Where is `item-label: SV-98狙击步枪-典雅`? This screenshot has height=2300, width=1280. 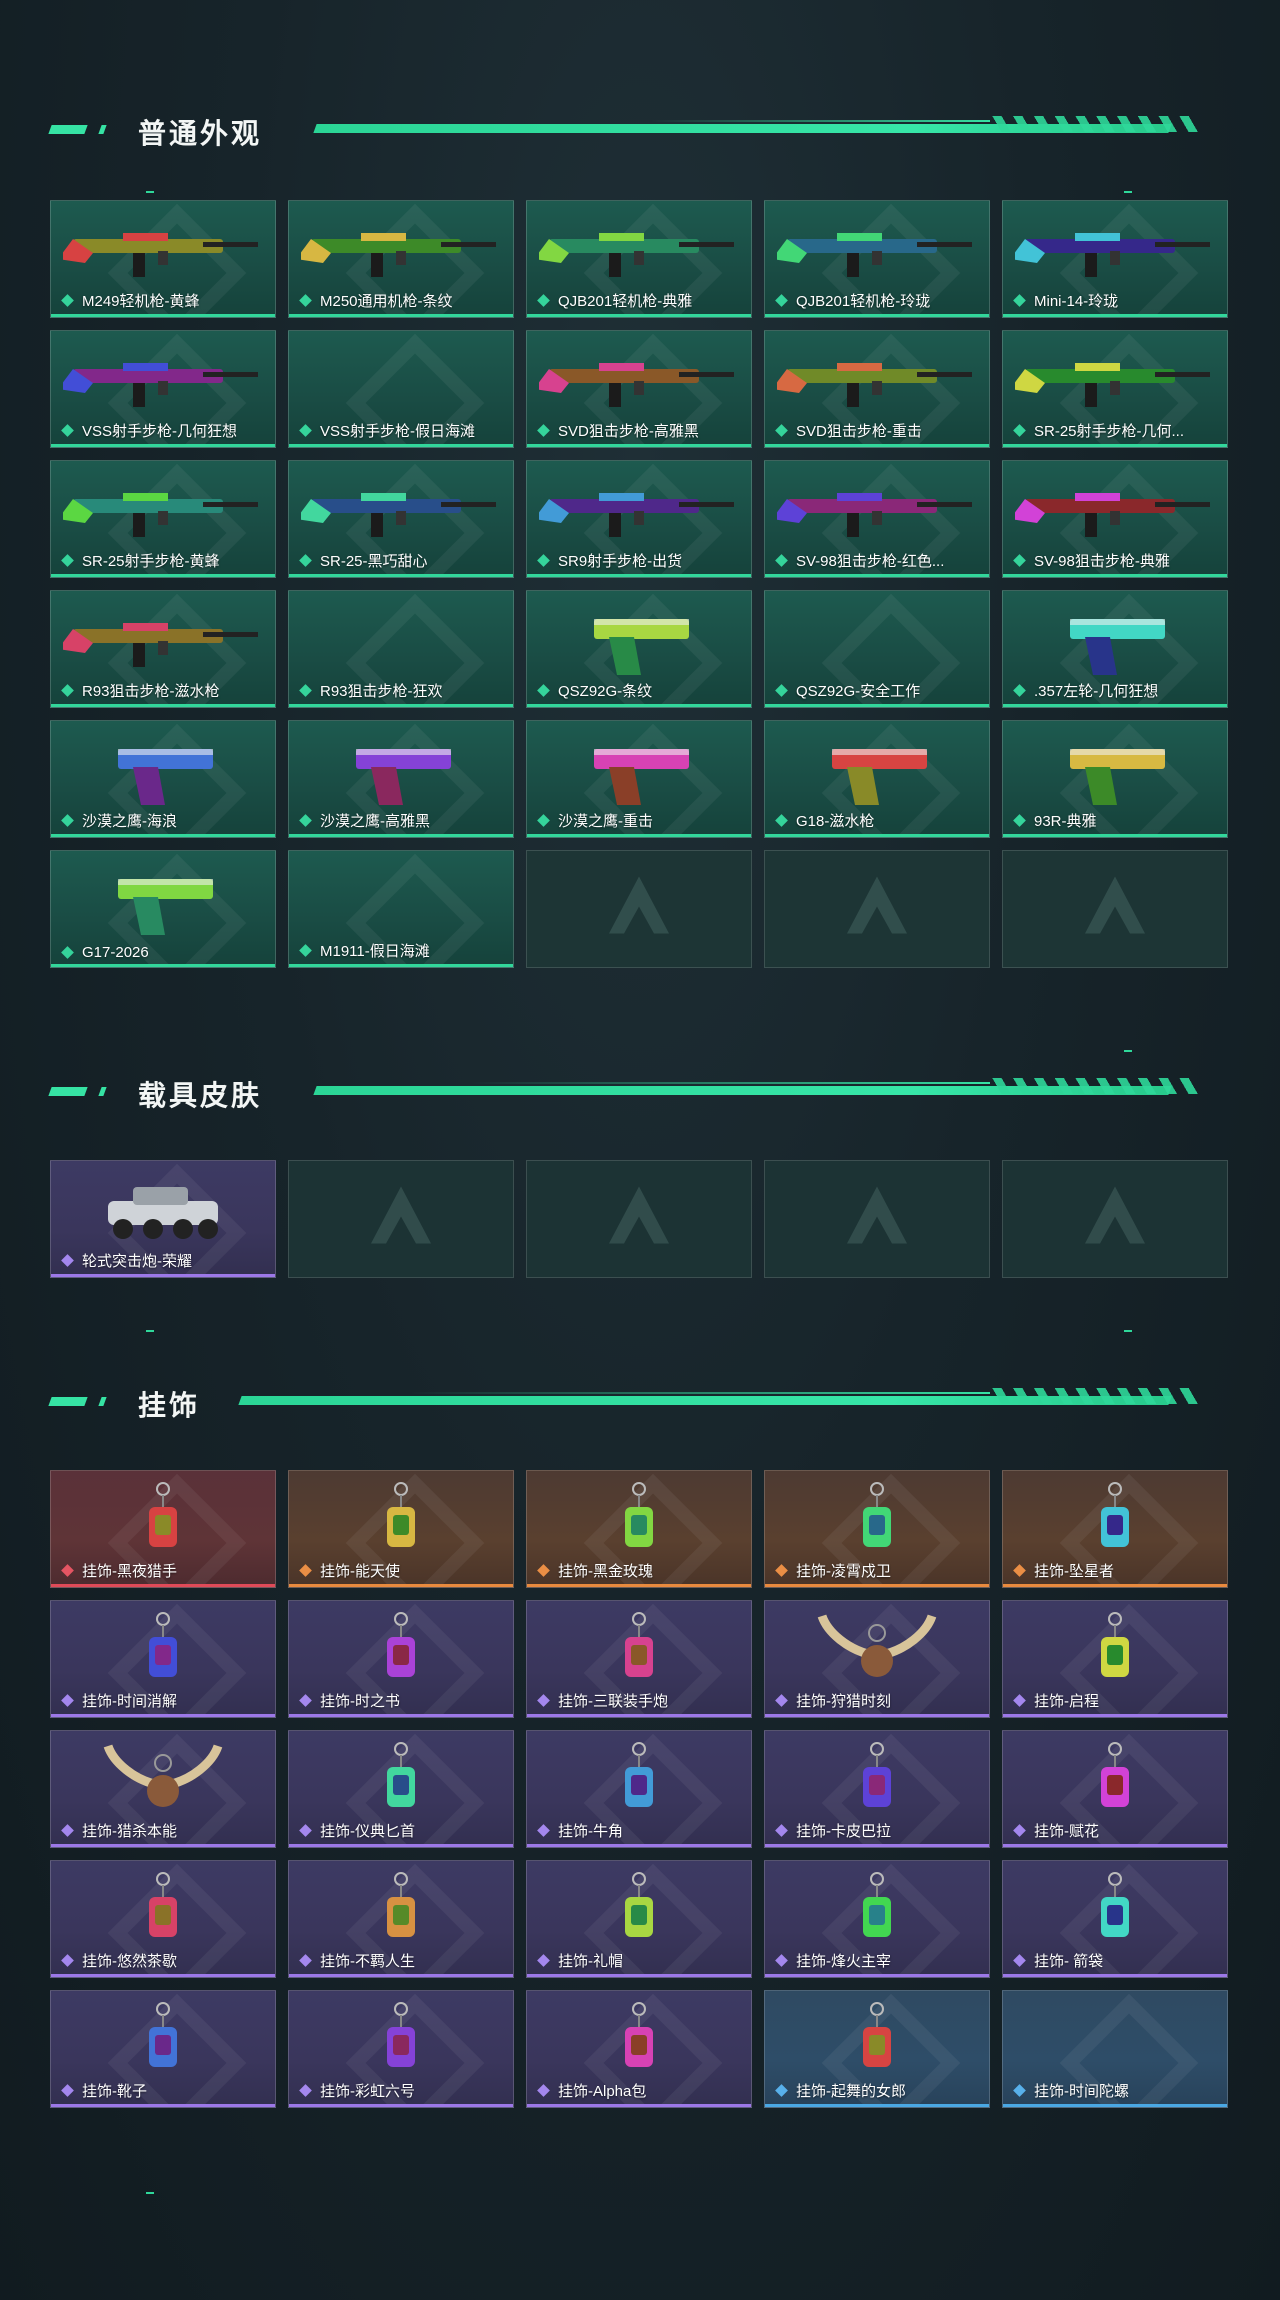
item-label: SV-98狙击步枪-典雅 is located at coordinates (1091, 560).